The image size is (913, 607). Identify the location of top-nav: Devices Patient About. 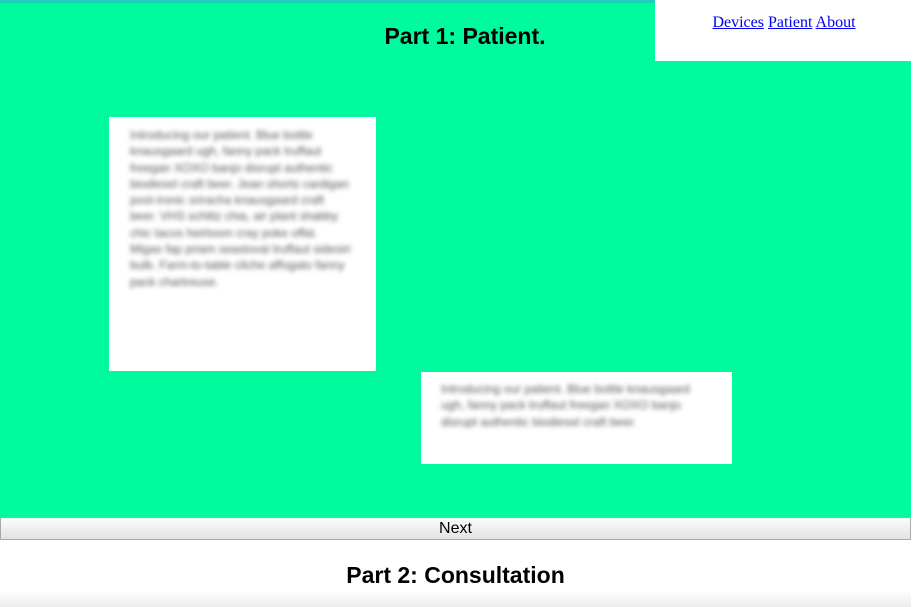
(784, 30).